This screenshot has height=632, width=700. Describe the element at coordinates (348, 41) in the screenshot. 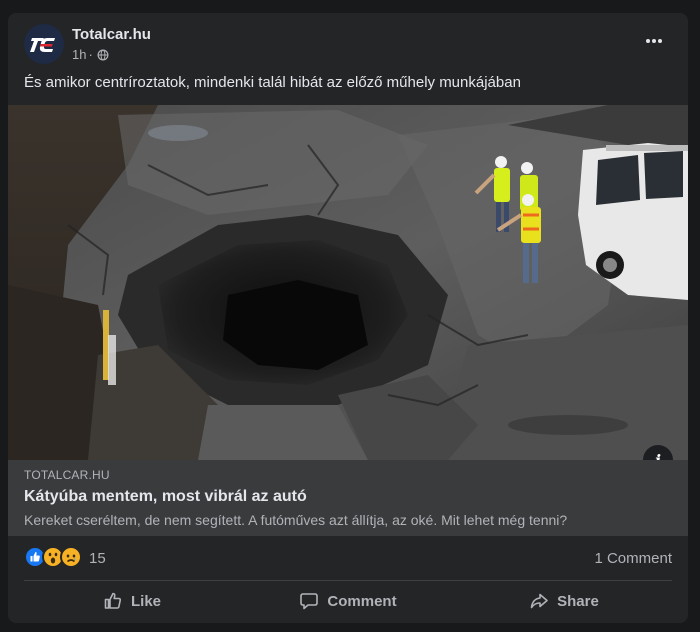

I see `post-header: Totalcar.hu 1h ·` at that location.